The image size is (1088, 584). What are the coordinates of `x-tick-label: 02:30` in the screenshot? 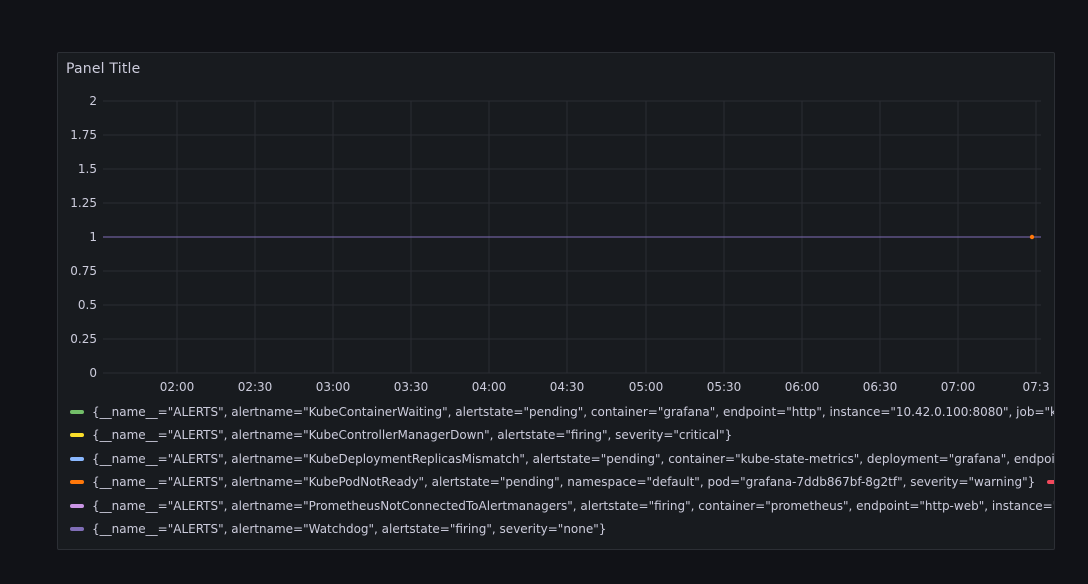 It's located at (255, 386).